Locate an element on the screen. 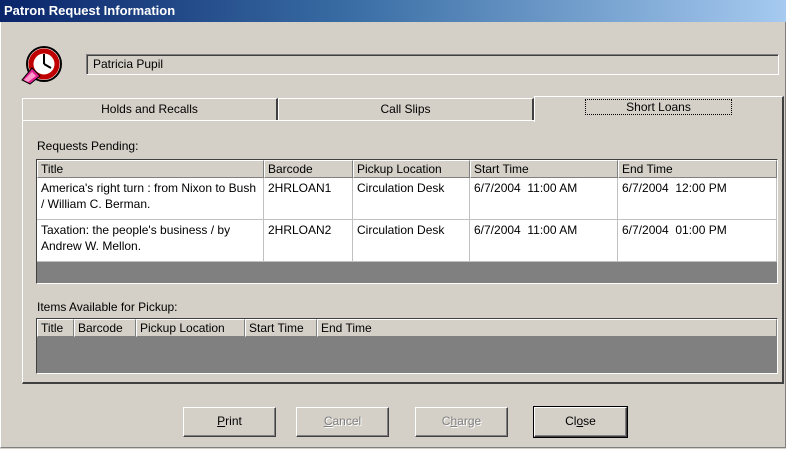  patron-clock-icon is located at coordinates (41, 65).